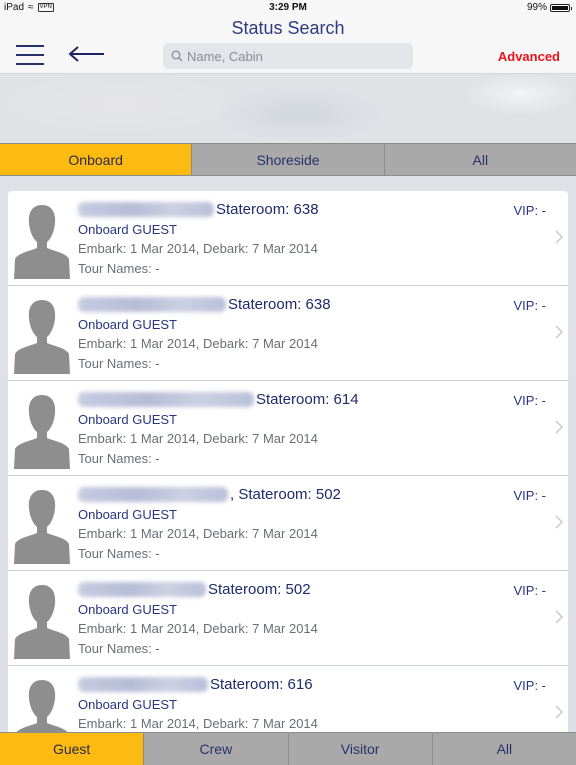 This screenshot has width=576, height=765. I want to click on status-bar: iPad ≈ VPN 3:29 PM 99%, so click(288, 8).